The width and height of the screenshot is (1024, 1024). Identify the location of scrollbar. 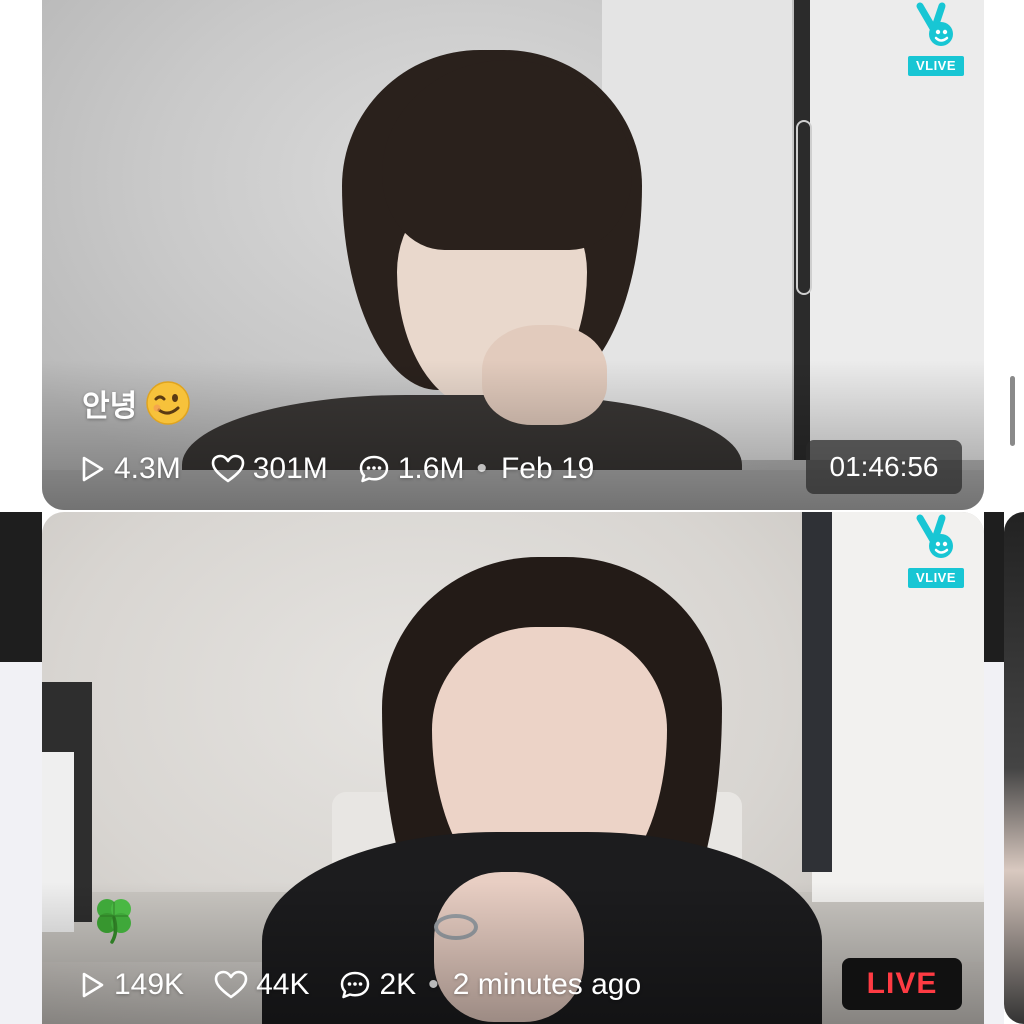
(1012, 411).